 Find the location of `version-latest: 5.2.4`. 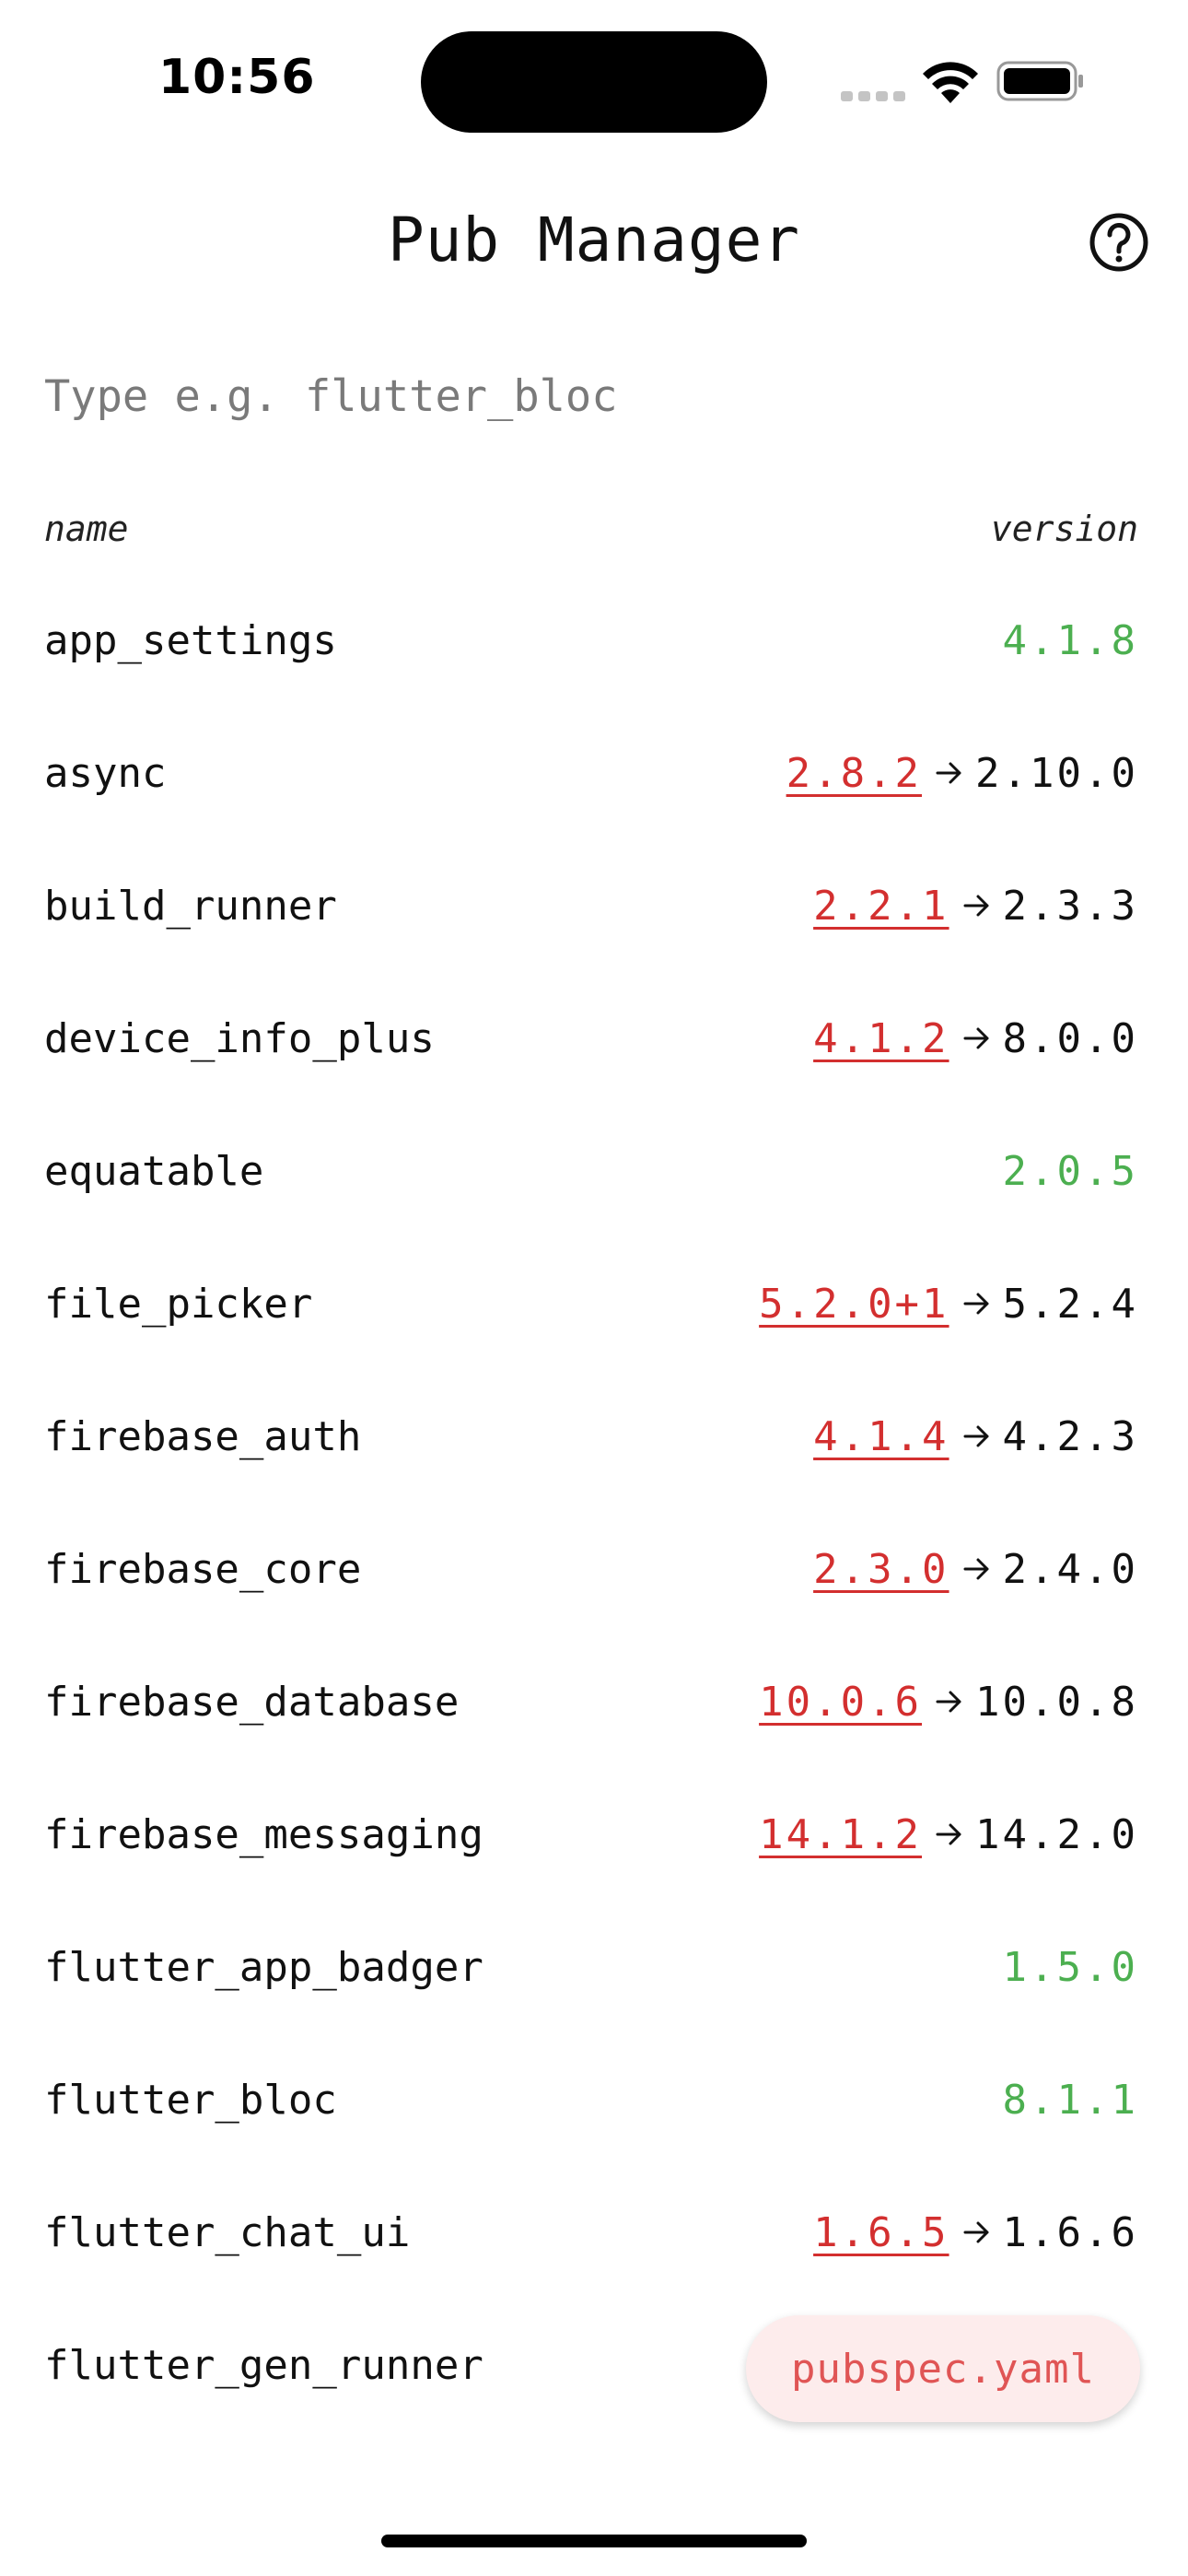

version-latest: 5.2.4 is located at coordinates (1070, 1304).